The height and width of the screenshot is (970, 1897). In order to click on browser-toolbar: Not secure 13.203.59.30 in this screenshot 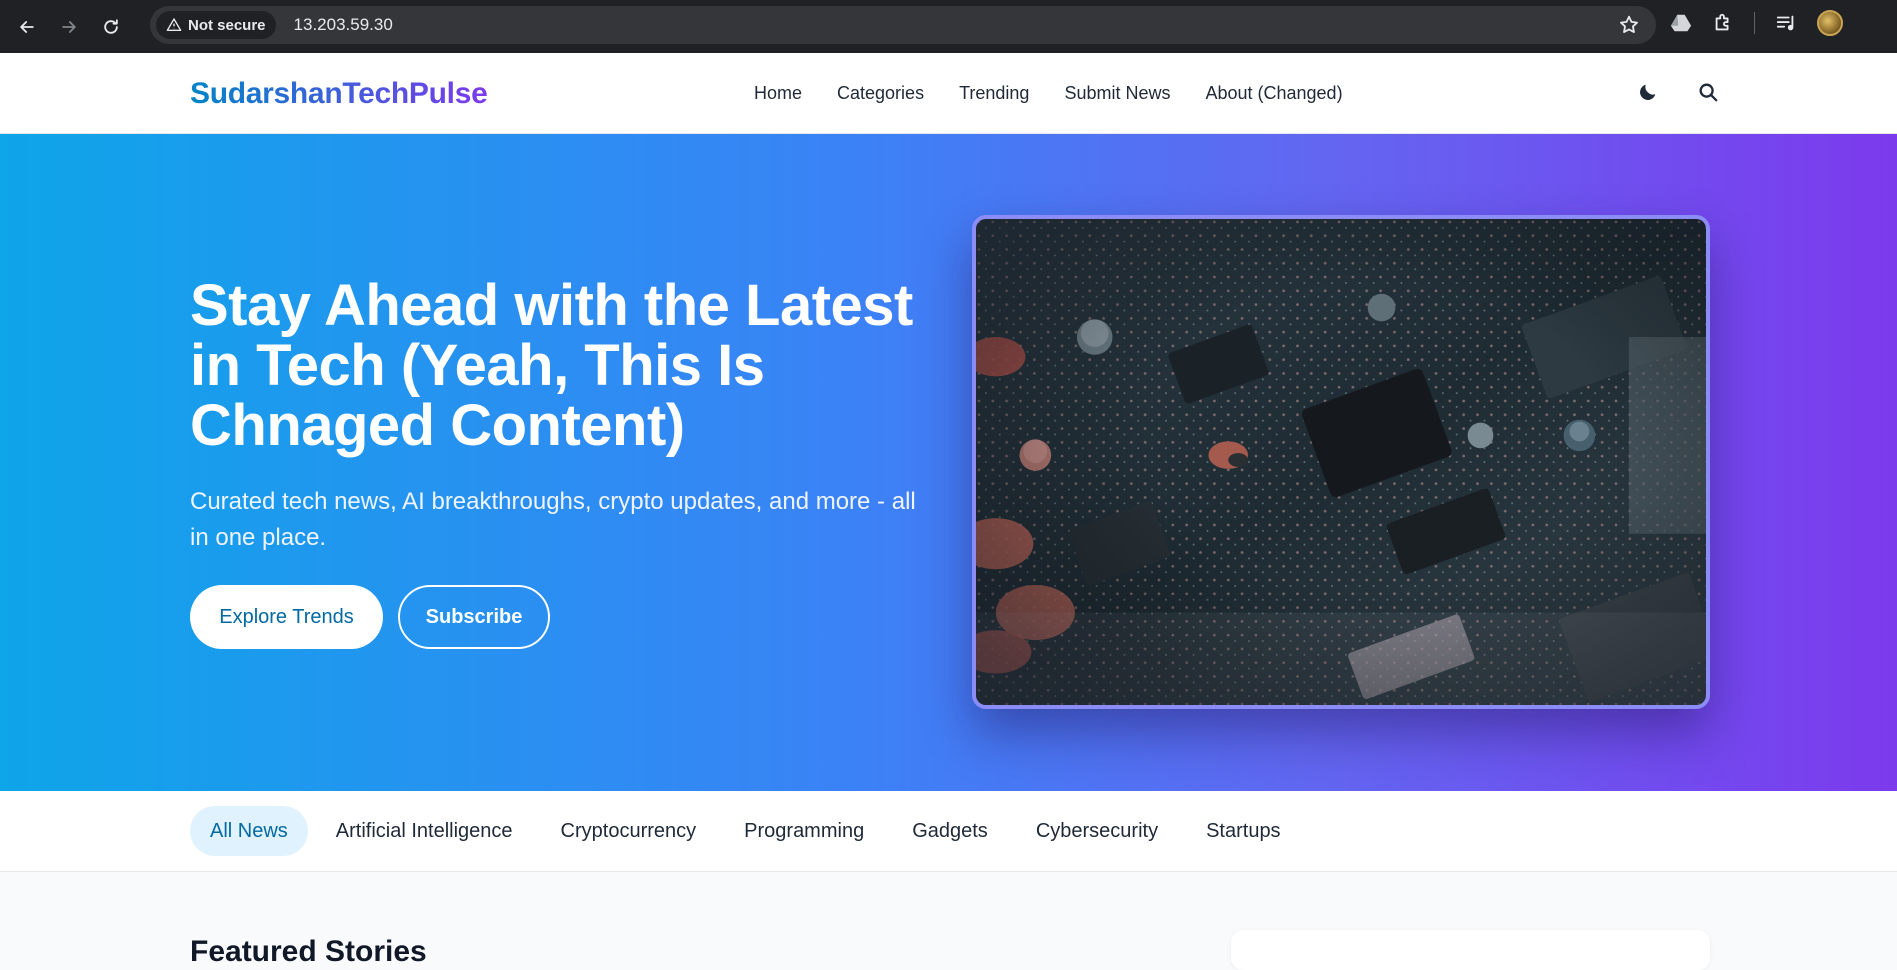, I will do `click(948, 26)`.